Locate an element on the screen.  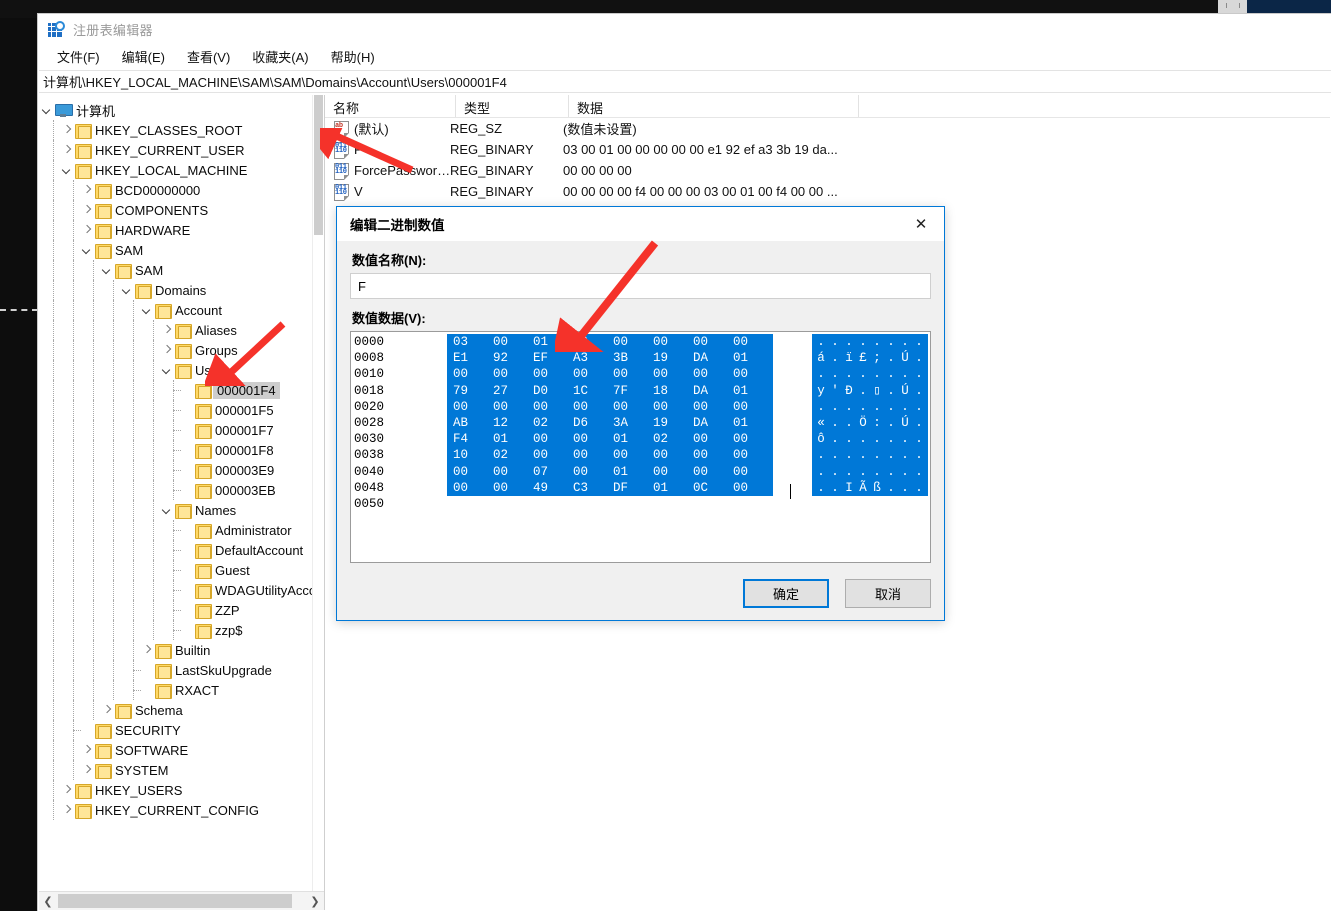
table-row: ab (默认) REG_SZ (数值未设置) is located at coordinates (827, 128).